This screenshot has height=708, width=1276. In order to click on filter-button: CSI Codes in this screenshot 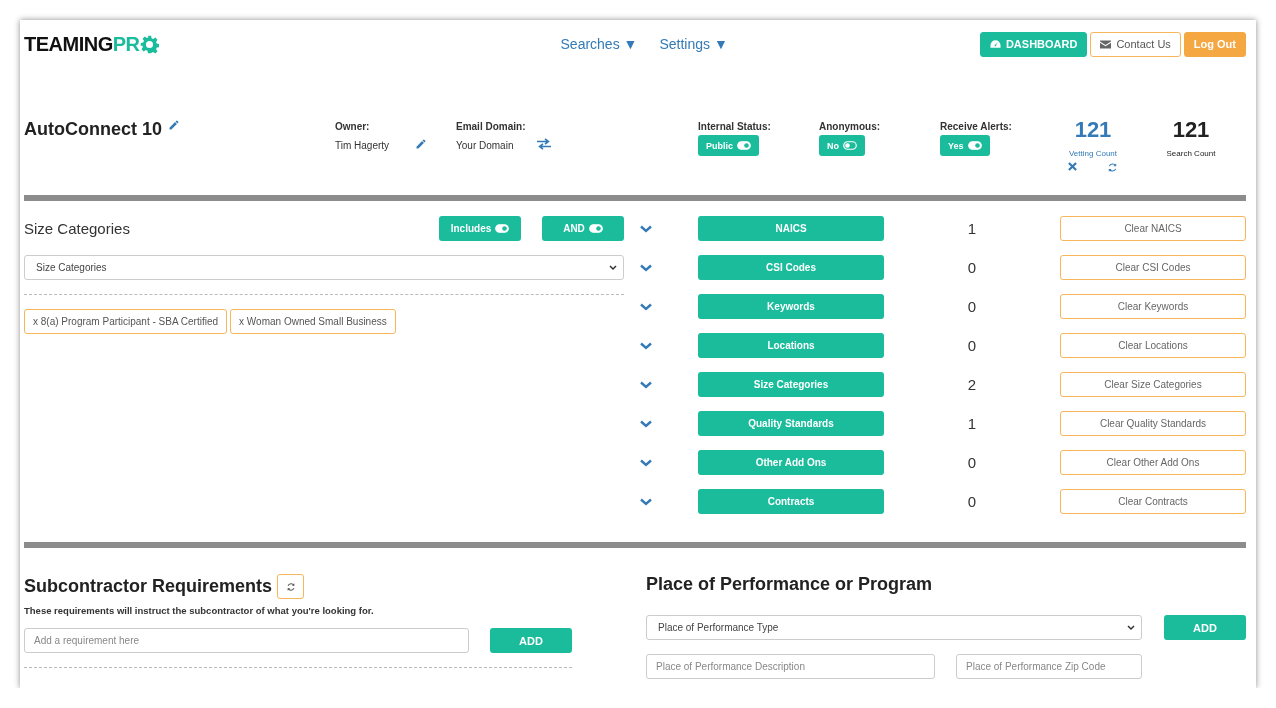, I will do `click(791, 267)`.